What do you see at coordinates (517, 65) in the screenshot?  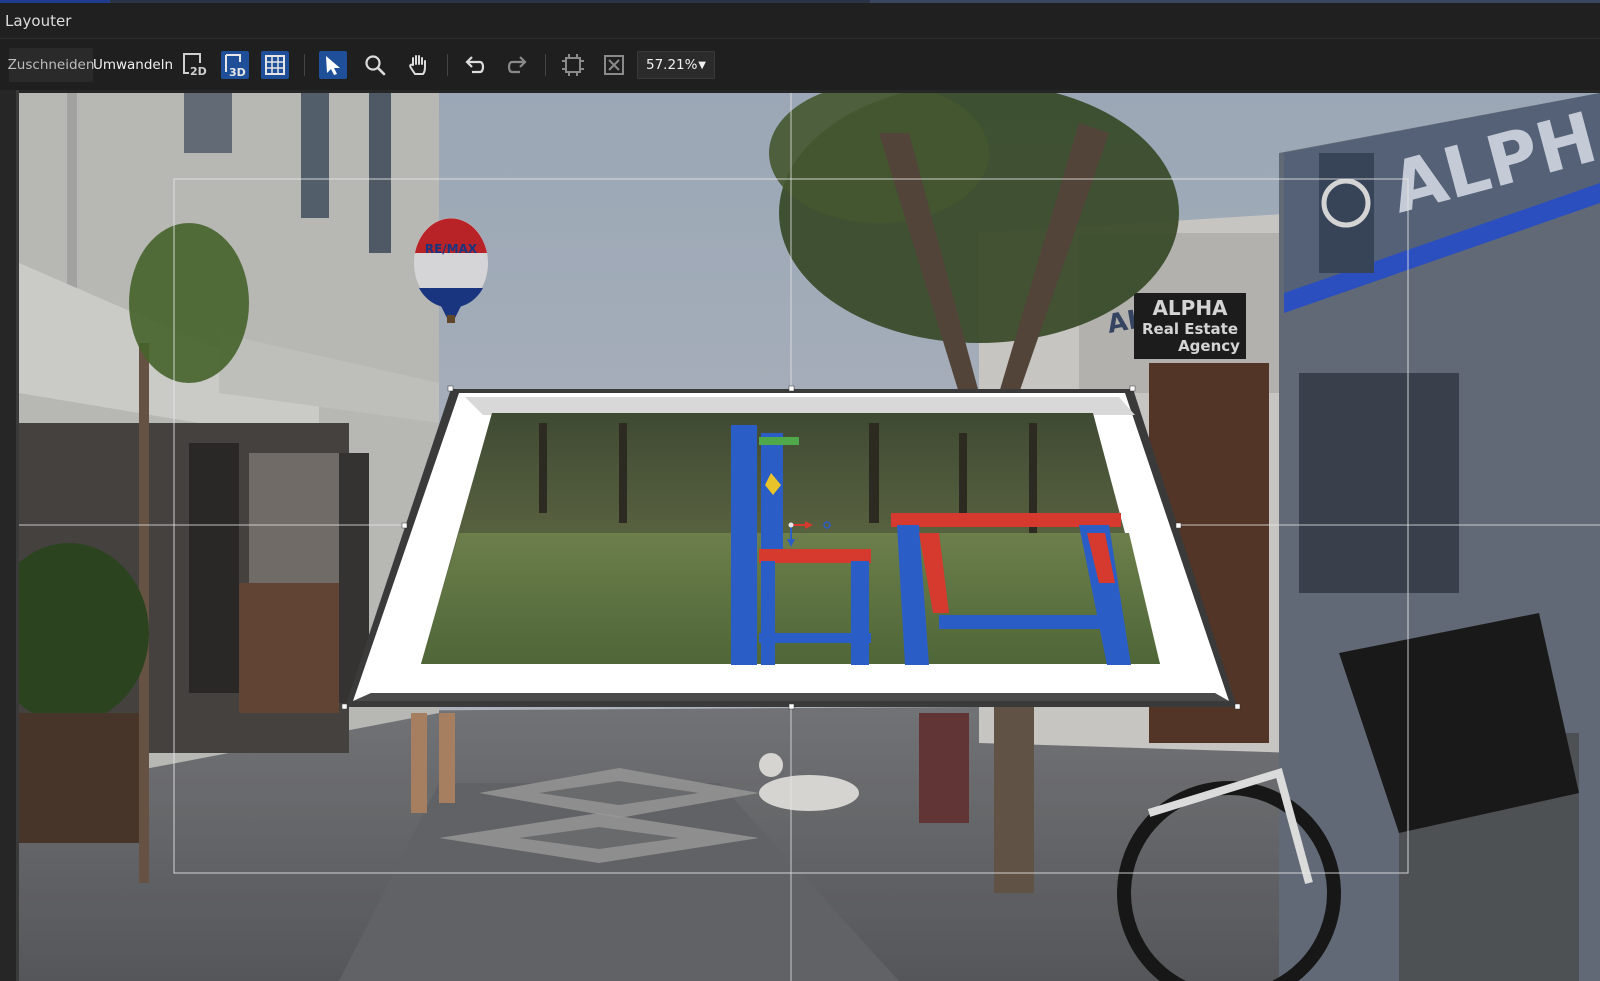 I see `redo-icon` at bounding box center [517, 65].